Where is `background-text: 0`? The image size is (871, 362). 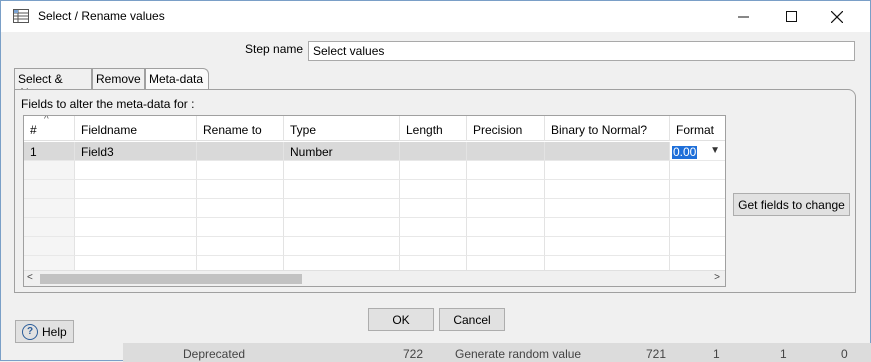 background-text: 0 is located at coordinates (844, 354).